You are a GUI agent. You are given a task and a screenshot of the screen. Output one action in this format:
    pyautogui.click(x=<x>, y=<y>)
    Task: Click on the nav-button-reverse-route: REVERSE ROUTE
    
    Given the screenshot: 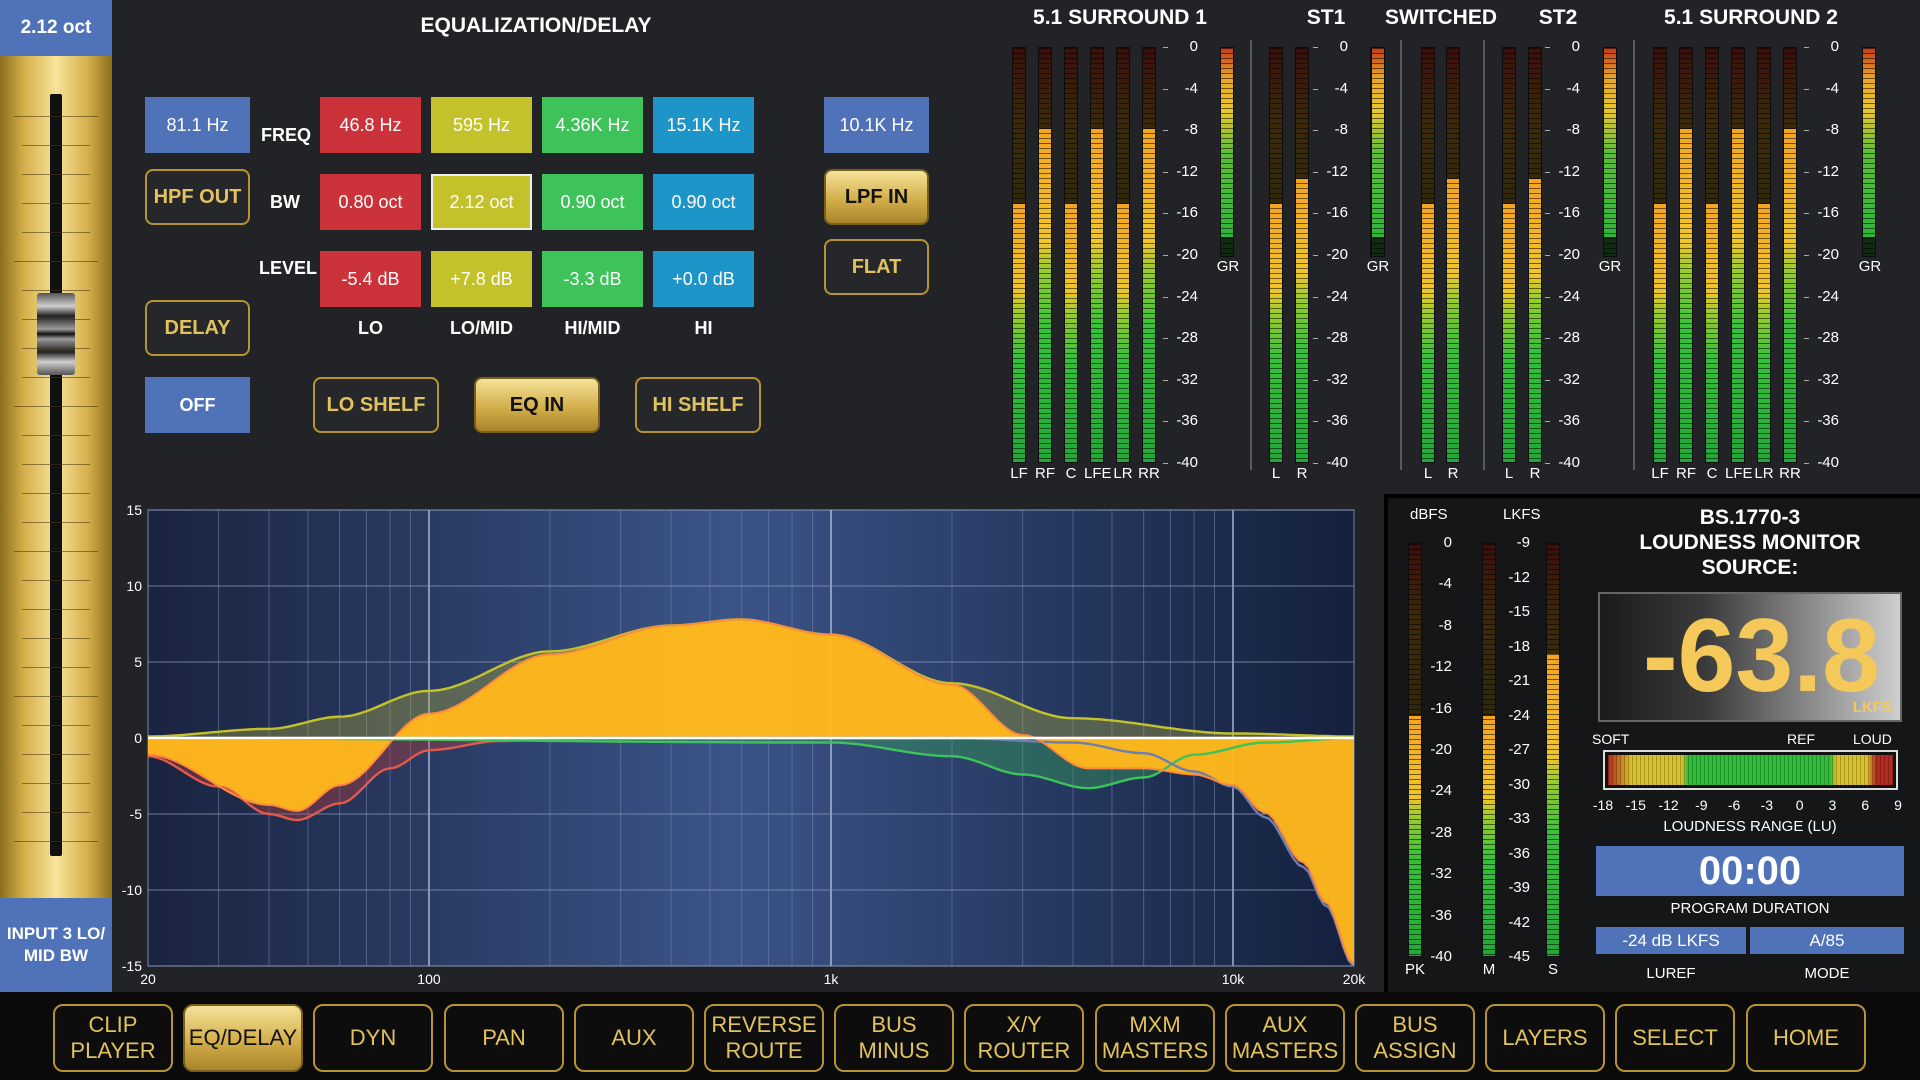 What is the action you would take?
    pyautogui.click(x=764, y=1038)
    